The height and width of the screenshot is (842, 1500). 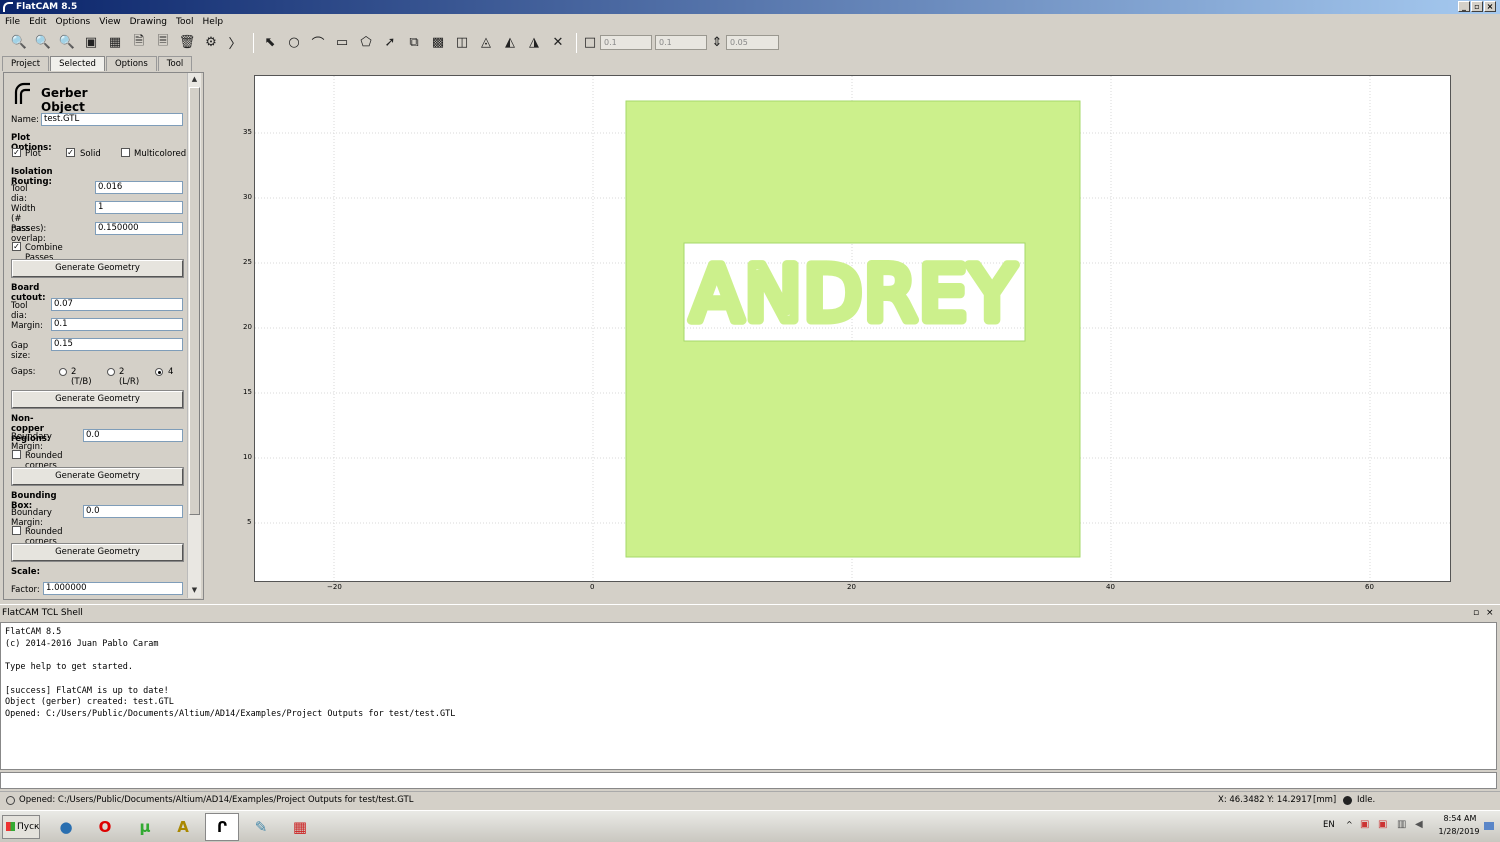 I want to click on utorrent-icon: µ, so click(x=145, y=827).